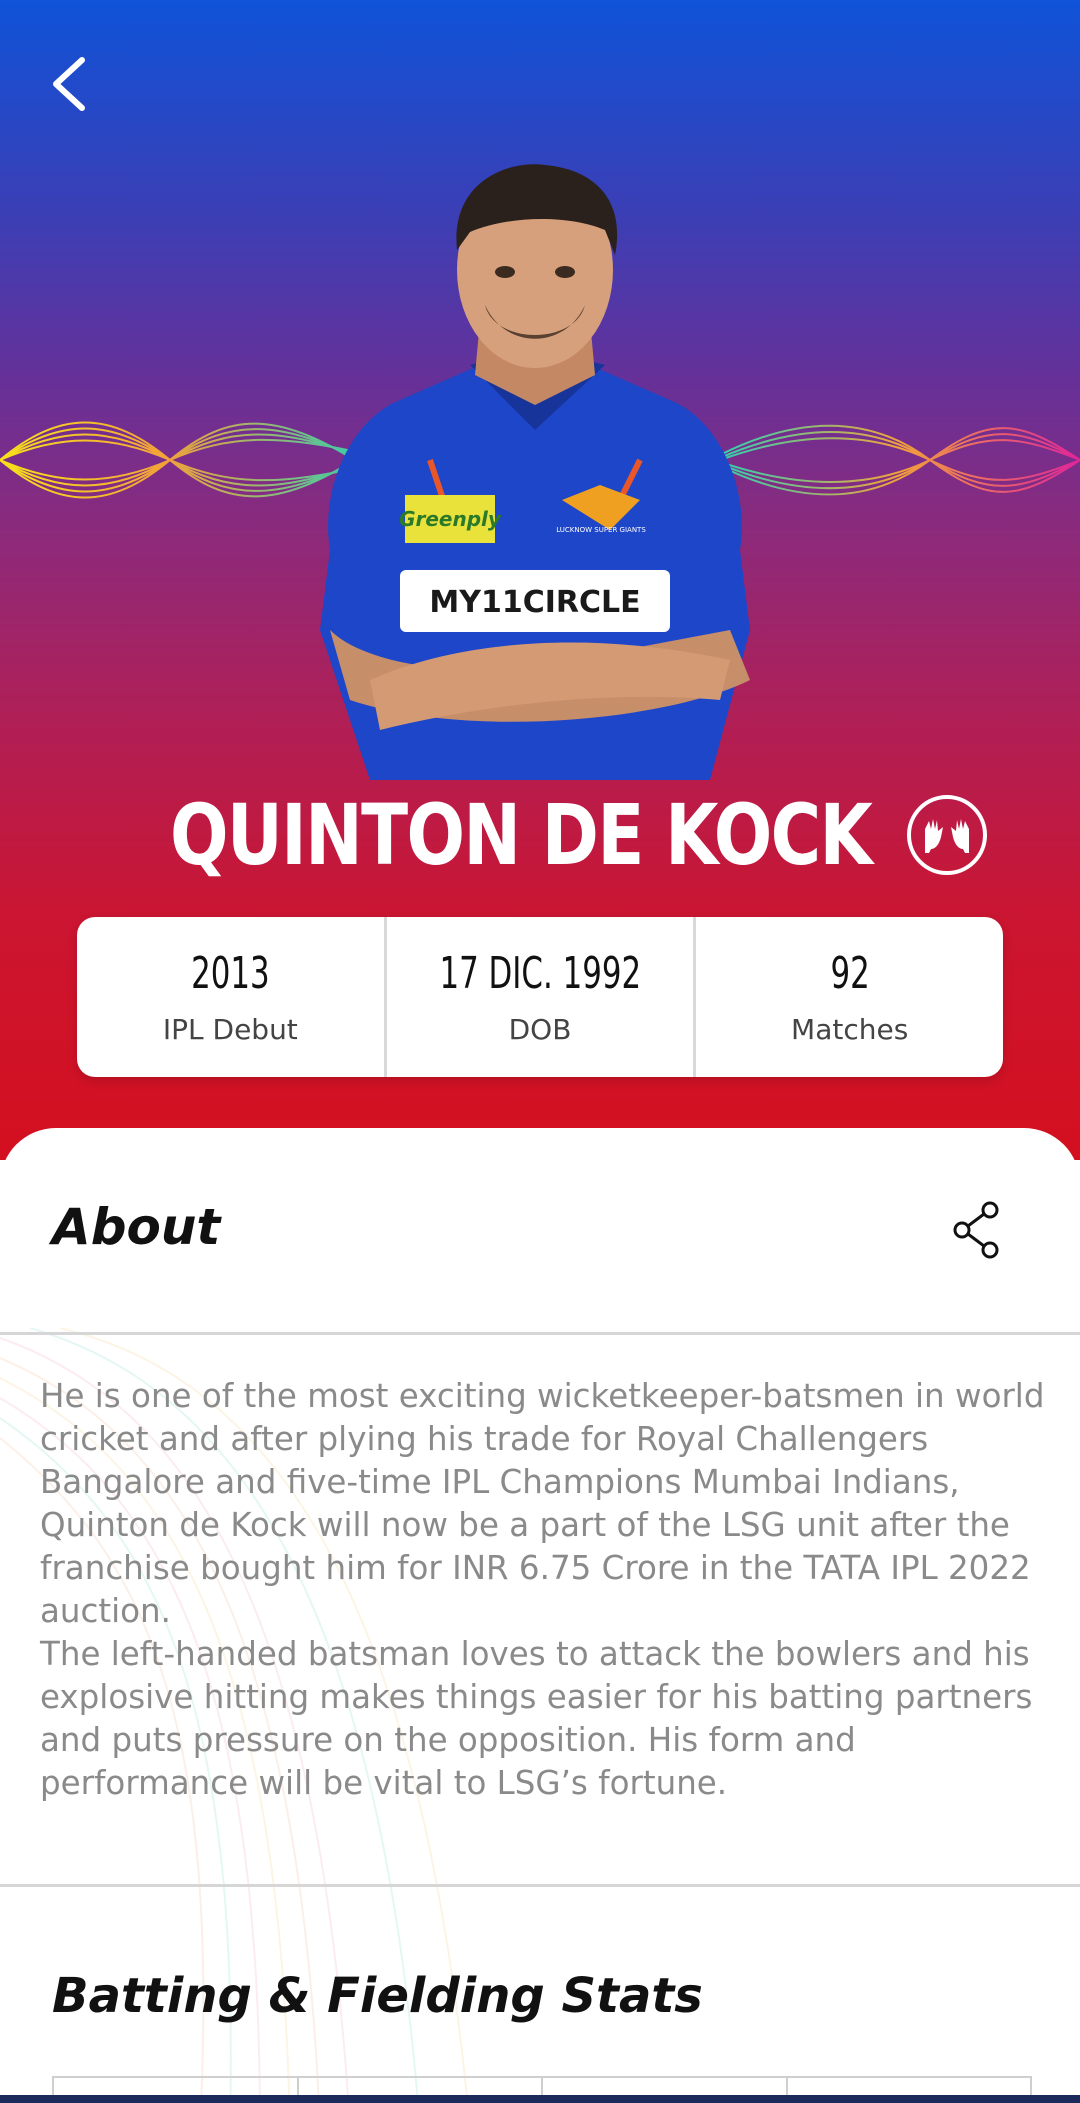  I want to click on share-button, so click(977, 1230).